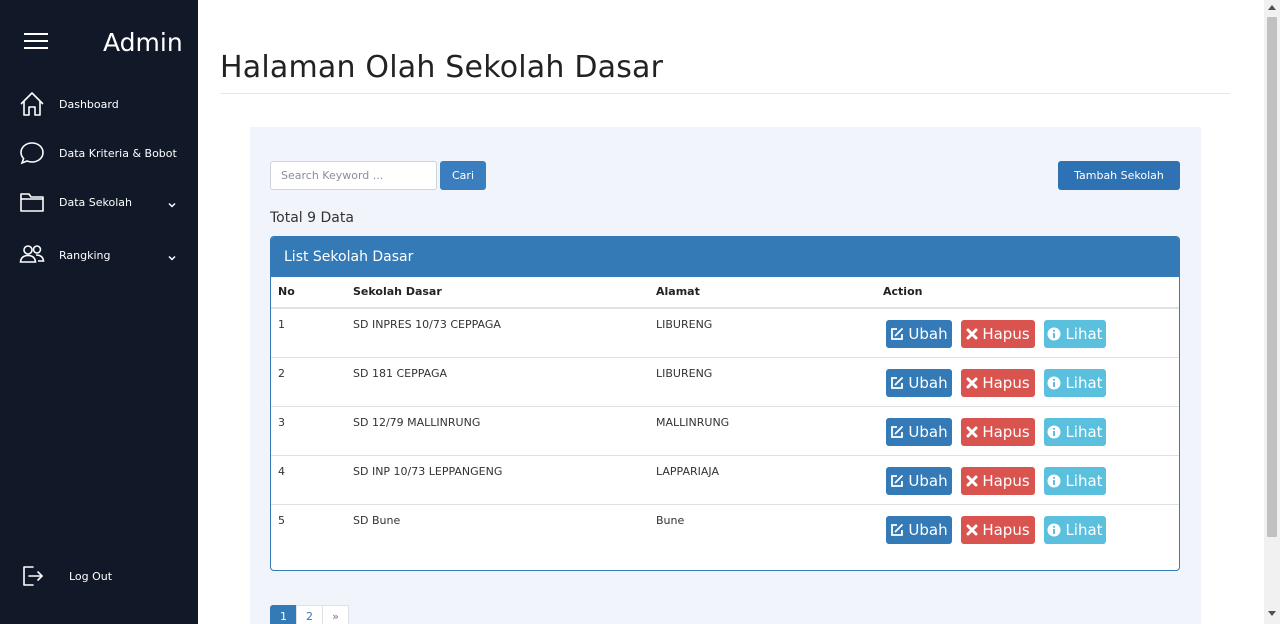 The width and height of the screenshot is (1280, 624). Describe the element at coordinates (286, 291) in the screenshot. I see `column-header-no: No` at that location.